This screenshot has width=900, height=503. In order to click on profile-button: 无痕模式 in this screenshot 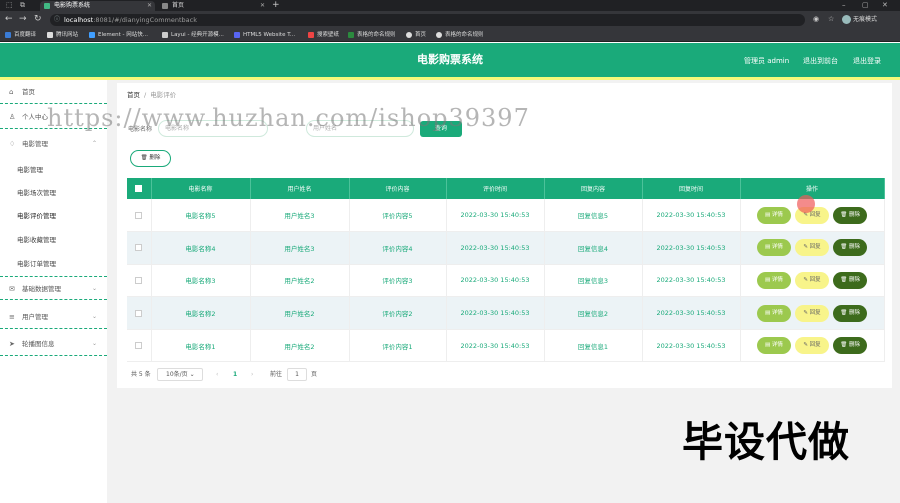, I will do `click(859, 20)`.